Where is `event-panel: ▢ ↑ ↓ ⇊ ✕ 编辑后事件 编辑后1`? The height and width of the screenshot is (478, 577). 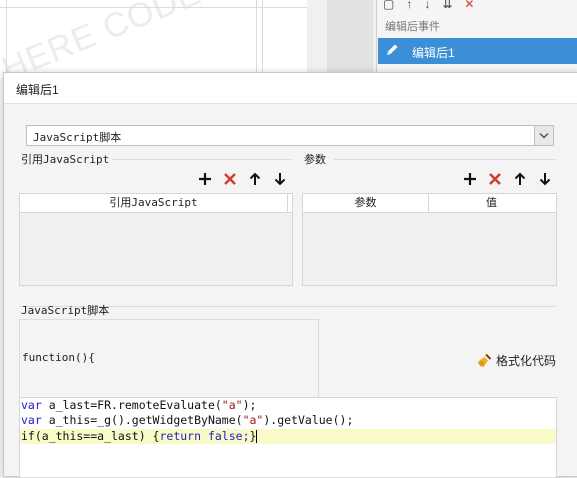 event-panel: ▢ ↑ ↓ ⇊ ✕ 编辑后事件 编辑后1 is located at coordinates (476, 39).